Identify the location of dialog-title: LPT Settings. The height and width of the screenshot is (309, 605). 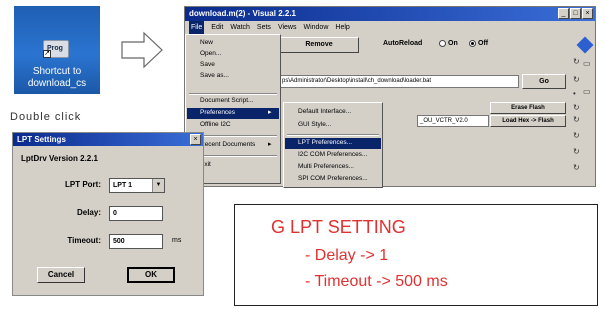
(41, 139).